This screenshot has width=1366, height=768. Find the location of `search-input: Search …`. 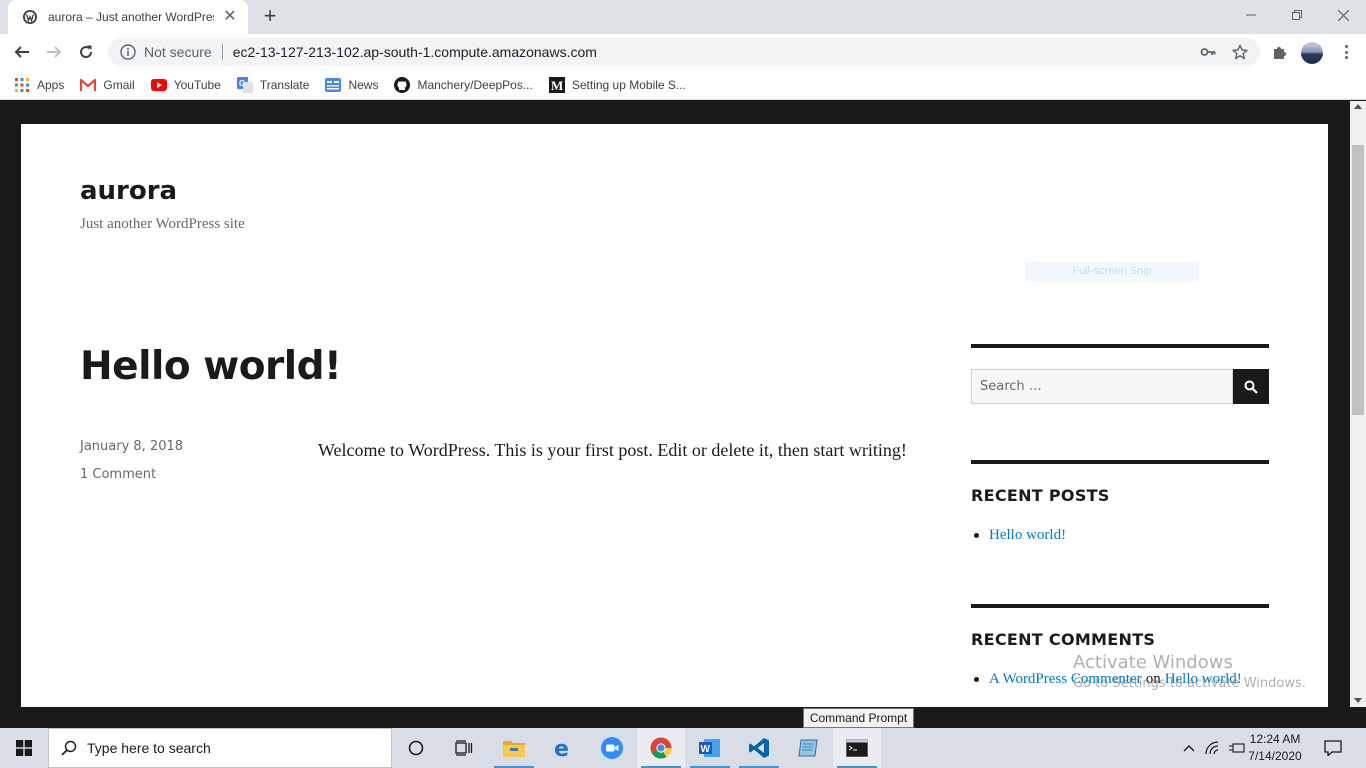

search-input: Search … is located at coordinates (1102, 386).